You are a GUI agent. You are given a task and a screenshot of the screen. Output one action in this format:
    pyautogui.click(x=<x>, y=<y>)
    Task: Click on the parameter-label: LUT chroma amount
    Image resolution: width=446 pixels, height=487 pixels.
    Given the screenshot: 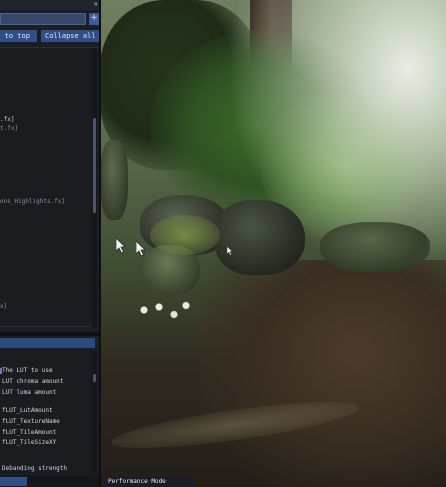 What is the action you would take?
    pyautogui.click(x=33, y=381)
    